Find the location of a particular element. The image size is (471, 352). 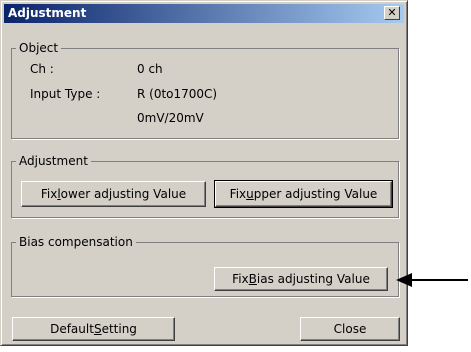

close-icon: ✕ is located at coordinates (392, 13).